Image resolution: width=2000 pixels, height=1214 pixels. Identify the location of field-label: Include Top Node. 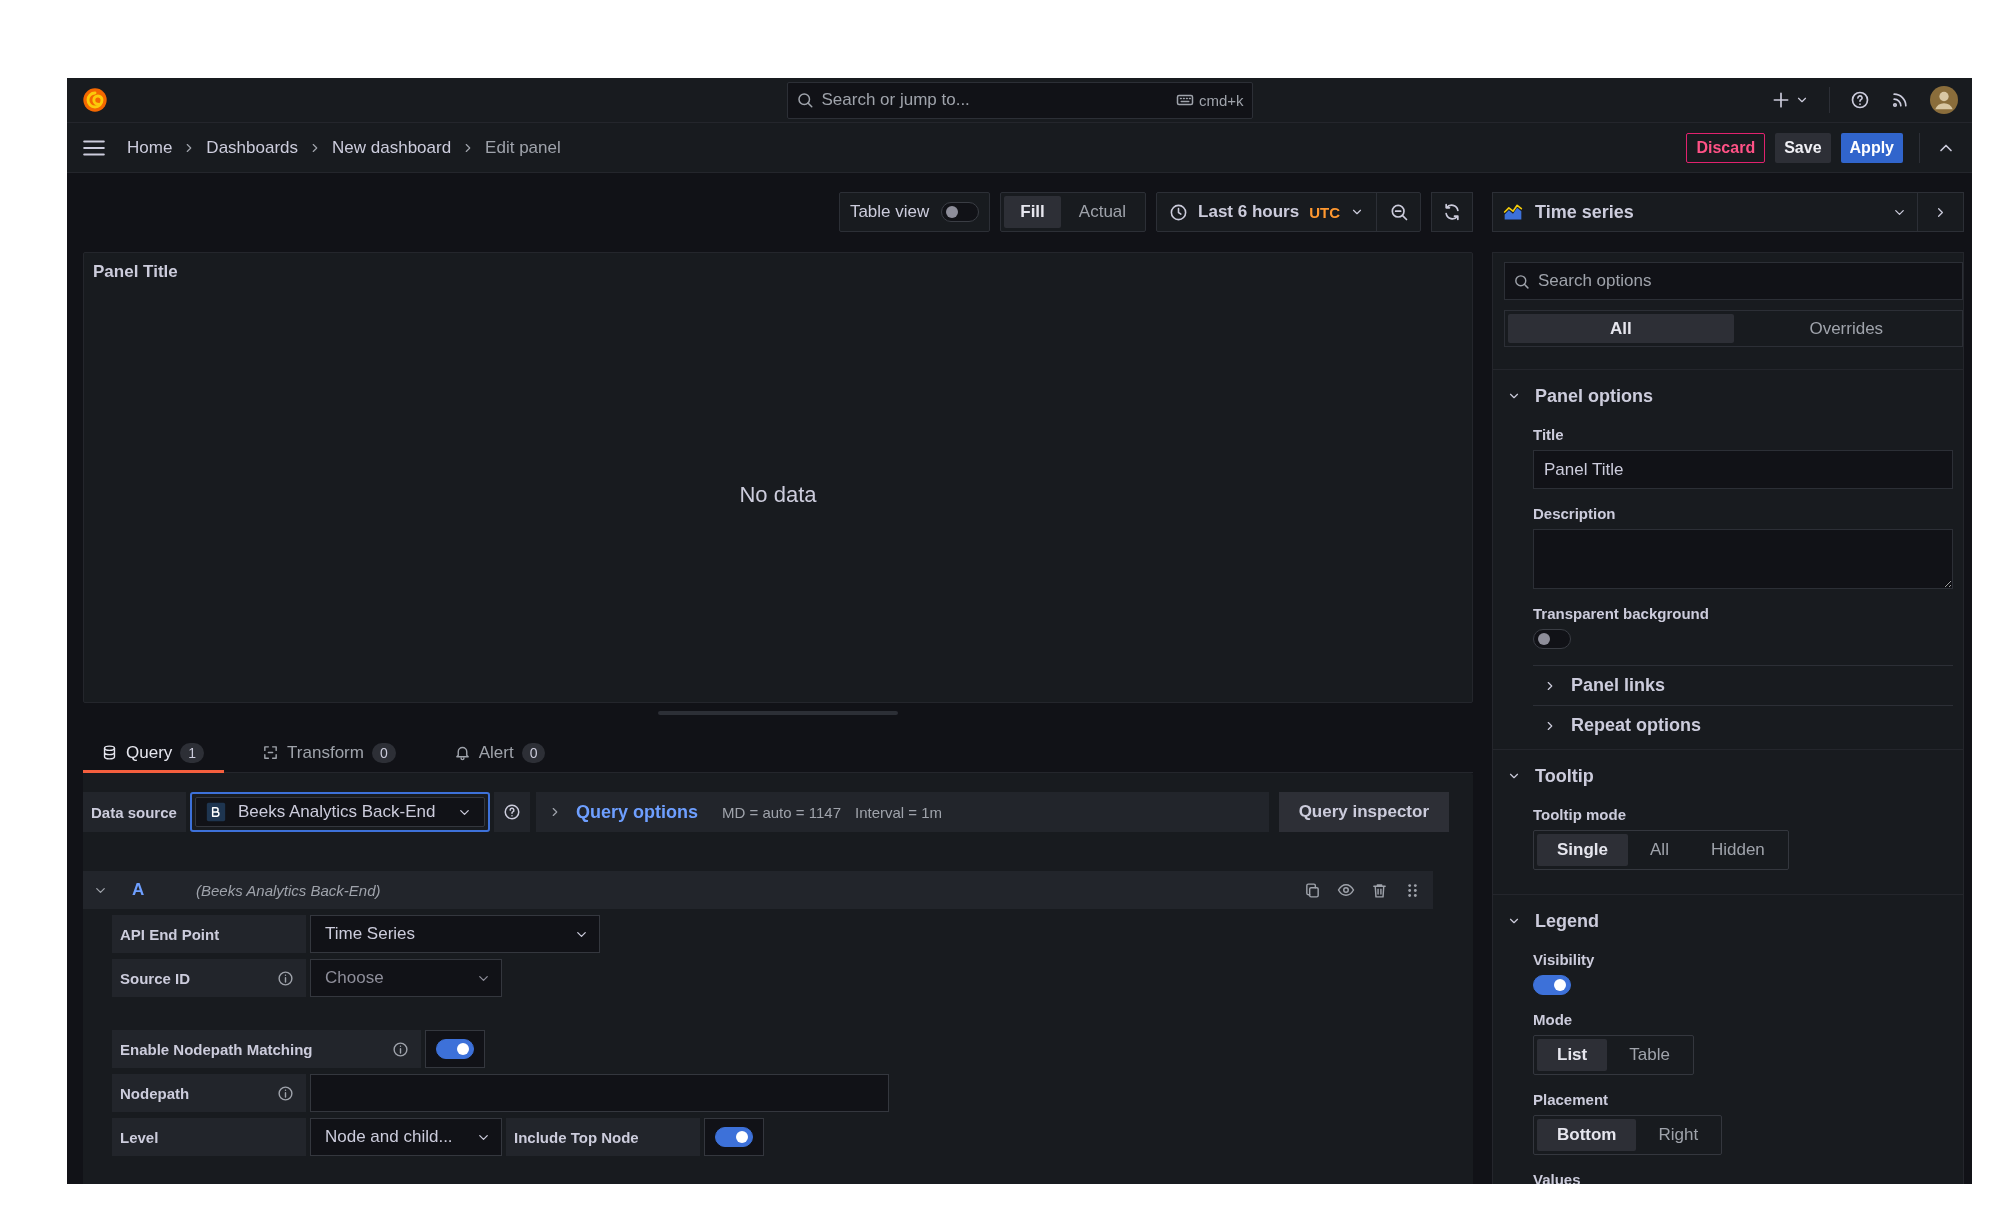
(576, 1137).